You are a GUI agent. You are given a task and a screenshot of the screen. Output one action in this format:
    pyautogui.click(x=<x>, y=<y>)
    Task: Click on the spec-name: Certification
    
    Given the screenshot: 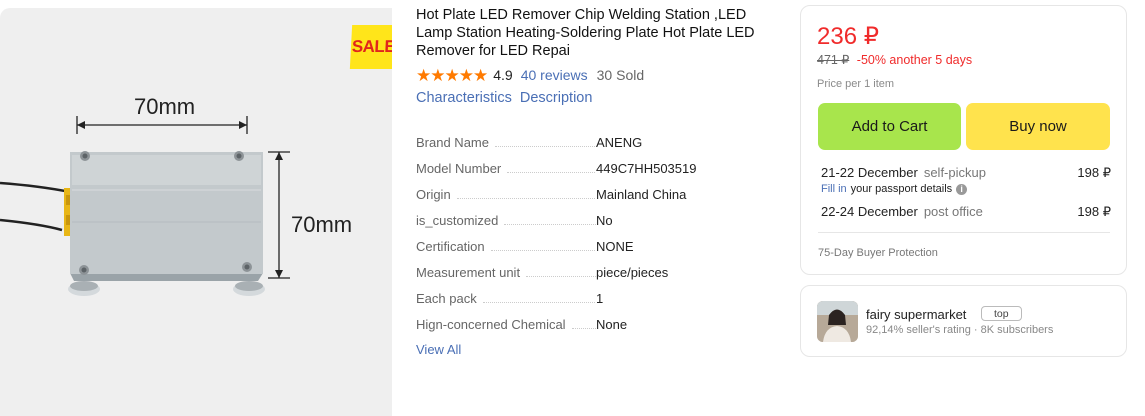 What is the action you would take?
    pyautogui.click(x=506, y=246)
    